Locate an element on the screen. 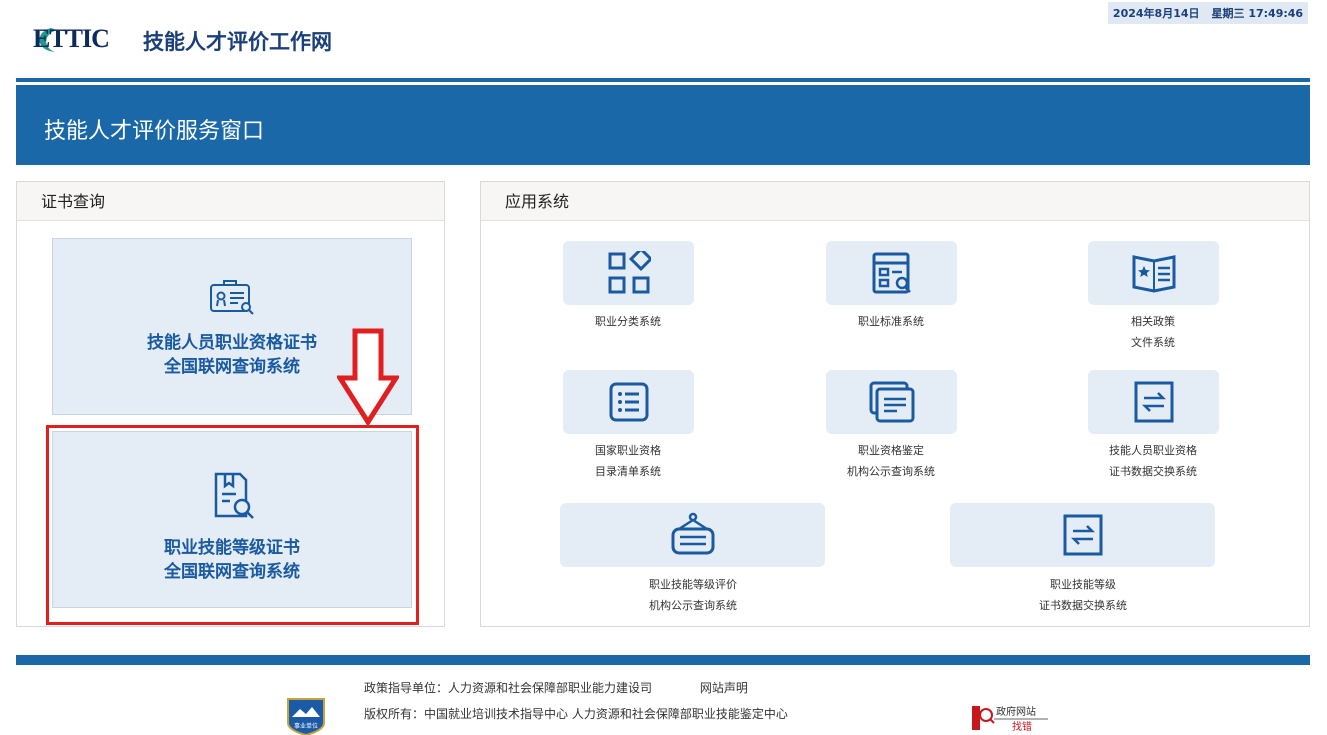 This screenshot has height=735, width=1327. app-label: 职业标准系统 is located at coordinates (891, 321).